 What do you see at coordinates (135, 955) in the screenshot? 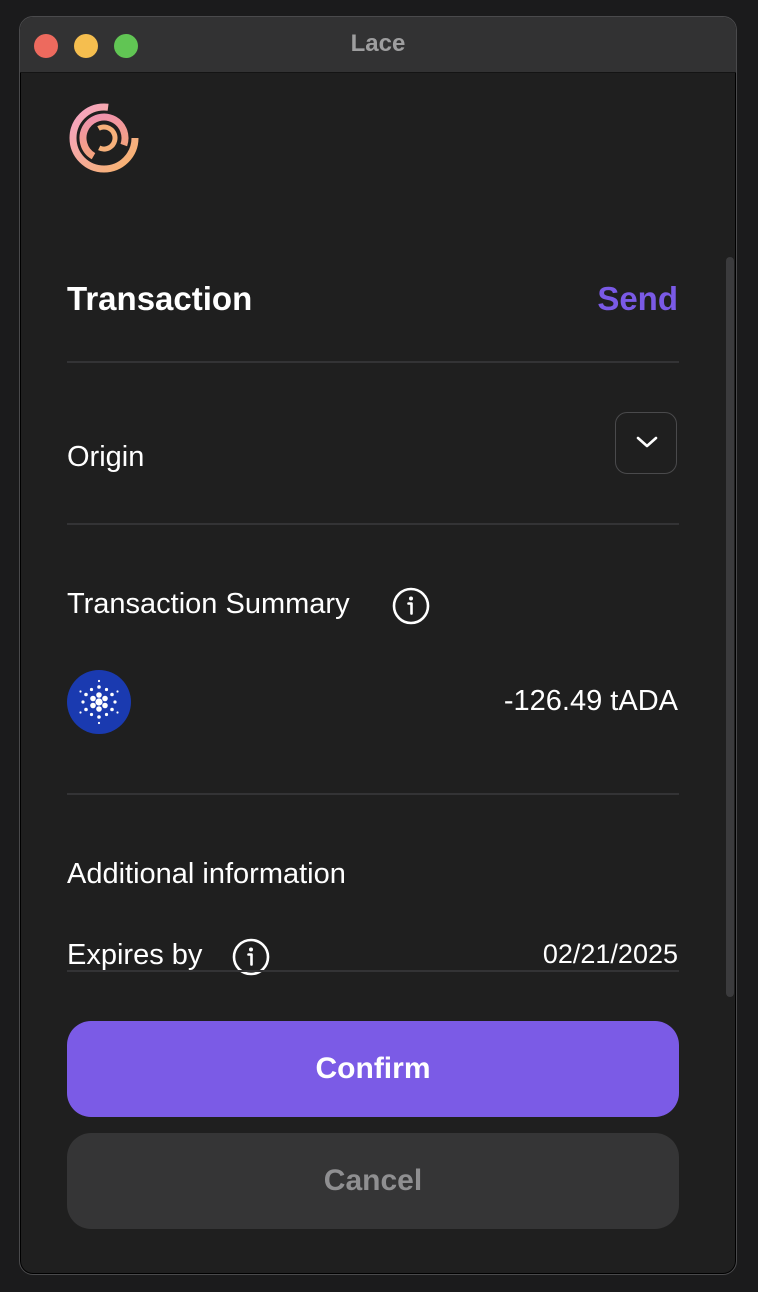
I see `expires-by-label: Expires by` at bounding box center [135, 955].